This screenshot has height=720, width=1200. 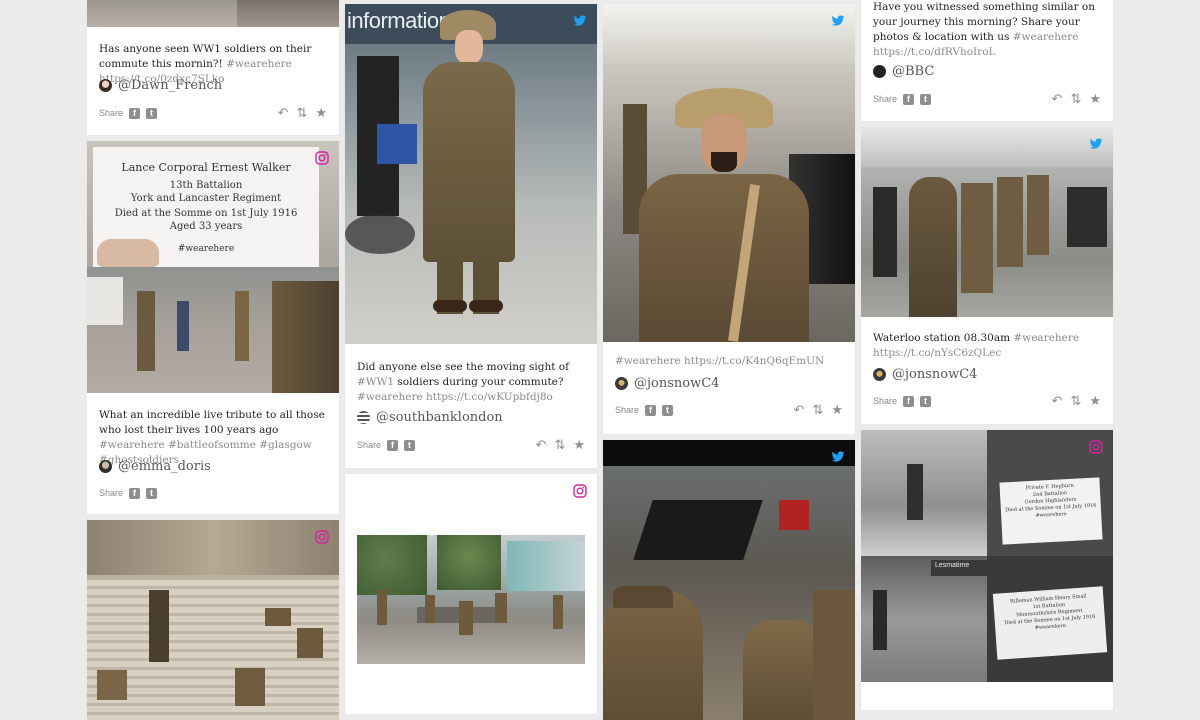 I want to click on author-link: @southbanklondon, so click(x=471, y=417).